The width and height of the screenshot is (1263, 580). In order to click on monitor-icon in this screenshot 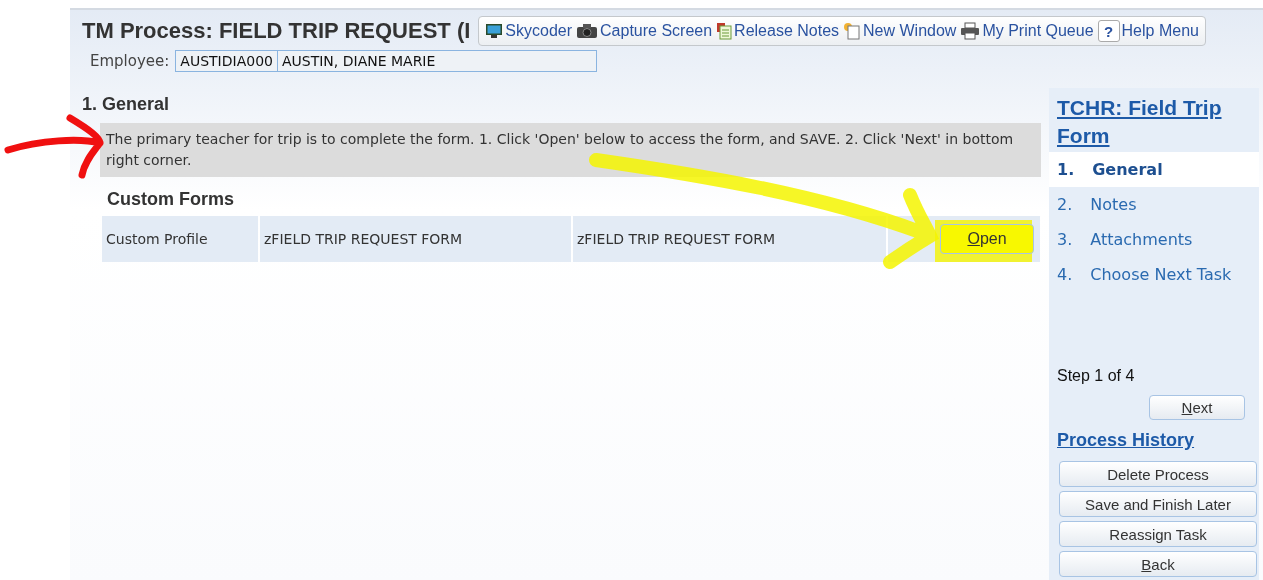, I will do `click(494, 31)`.